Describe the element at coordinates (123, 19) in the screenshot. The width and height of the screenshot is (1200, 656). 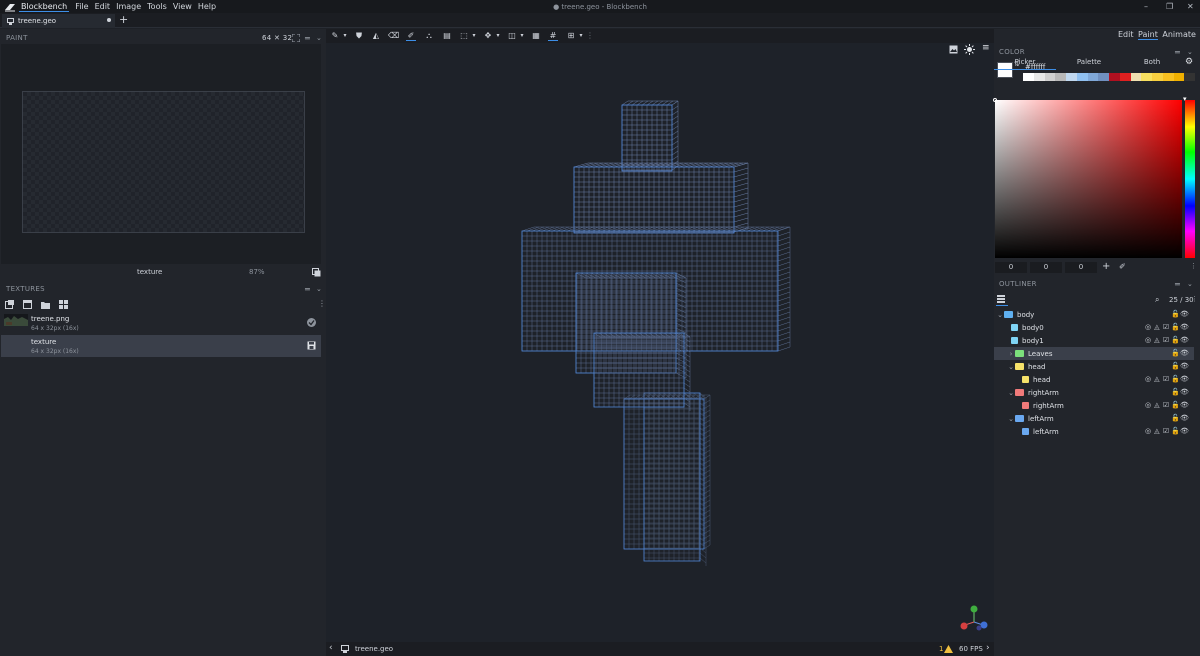
I see `new-tab-button: +` at that location.